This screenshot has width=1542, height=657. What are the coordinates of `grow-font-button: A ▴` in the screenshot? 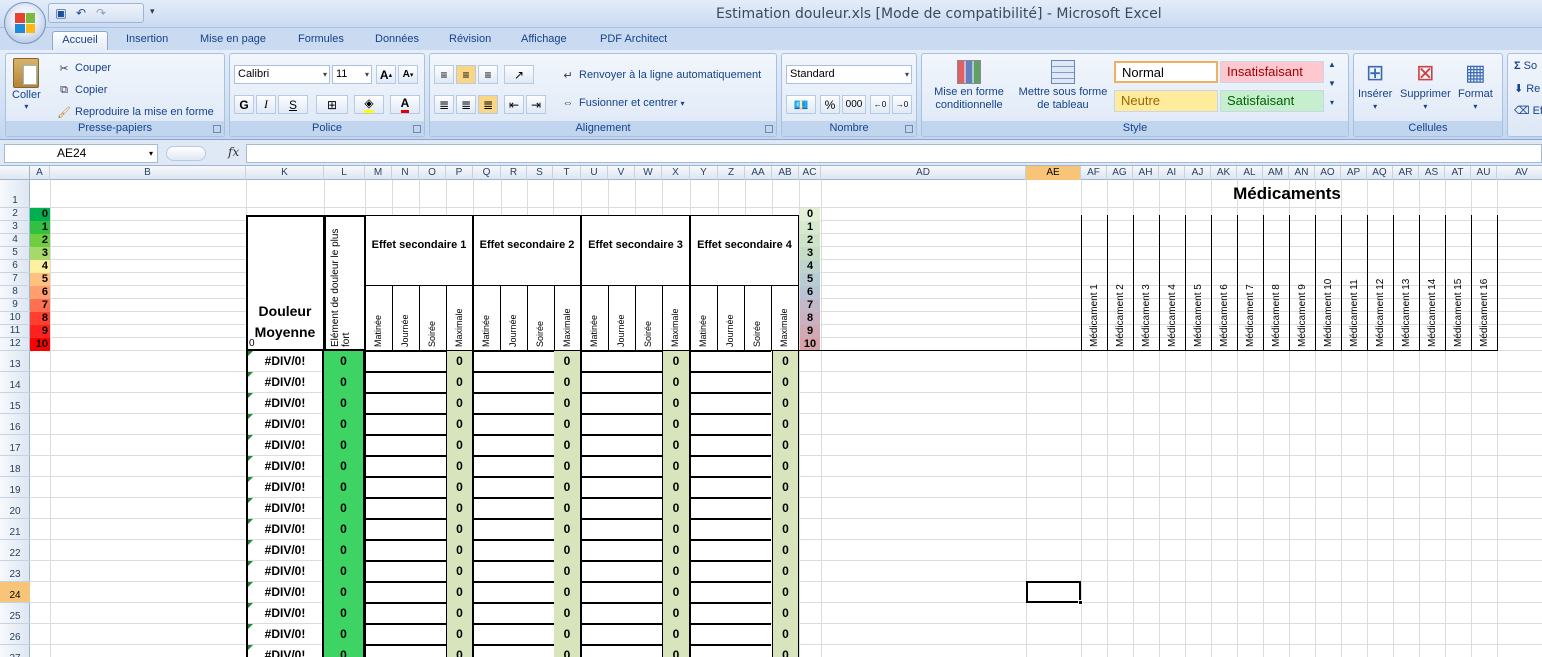 It's located at (386, 74).